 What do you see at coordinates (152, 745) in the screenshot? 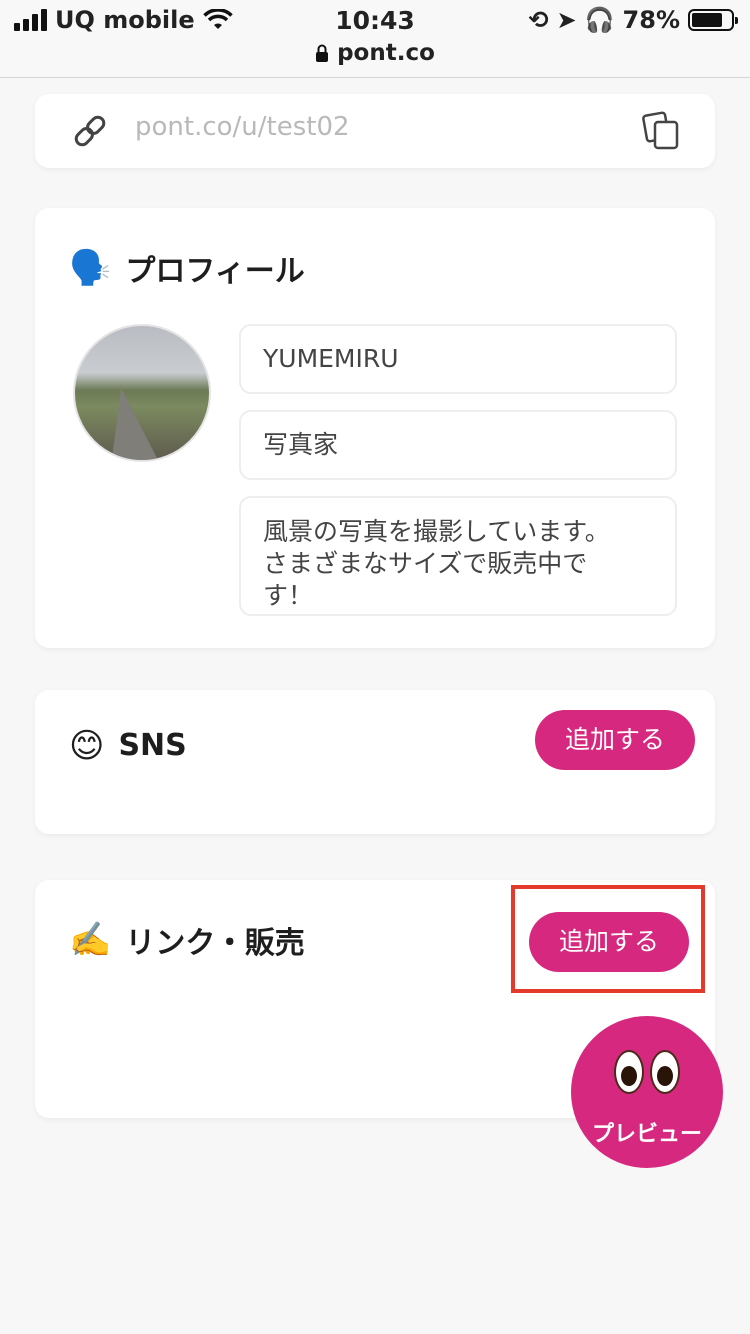
I see `sns-title: SNS` at bounding box center [152, 745].